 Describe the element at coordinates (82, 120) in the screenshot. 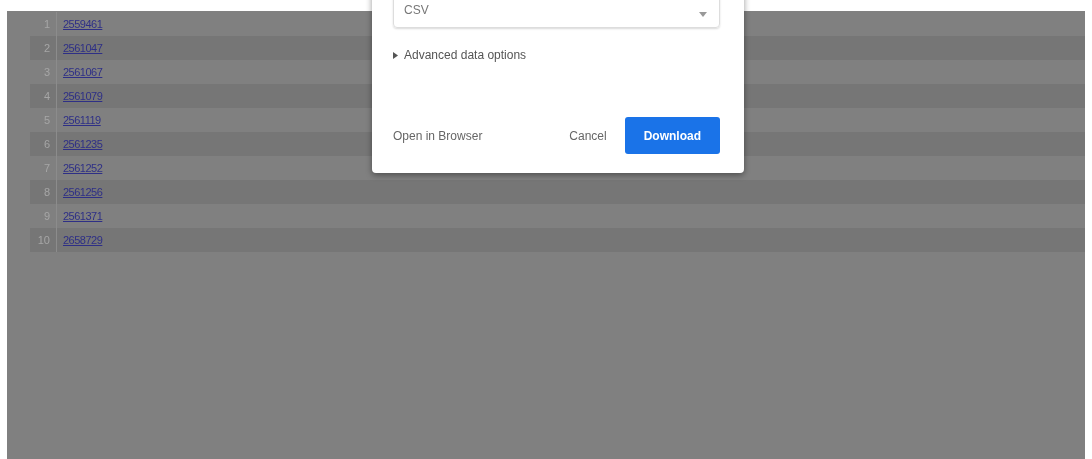

I see `record-link: 2561119` at that location.